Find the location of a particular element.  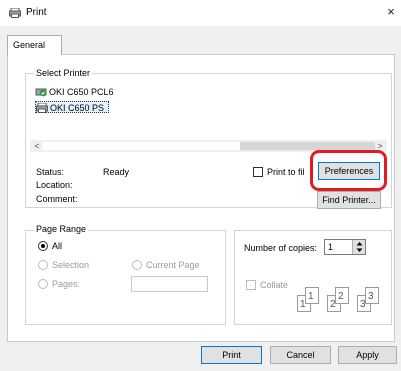

cancel-button: Cancel is located at coordinates (300, 355).